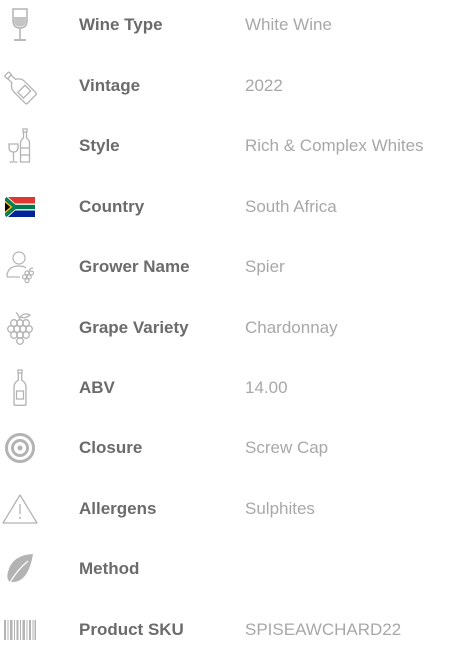 Image resolution: width=450 pixels, height=650 pixels. Describe the element at coordinates (291, 206) in the screenshot. I see `spec-value: South Africa` at that location.